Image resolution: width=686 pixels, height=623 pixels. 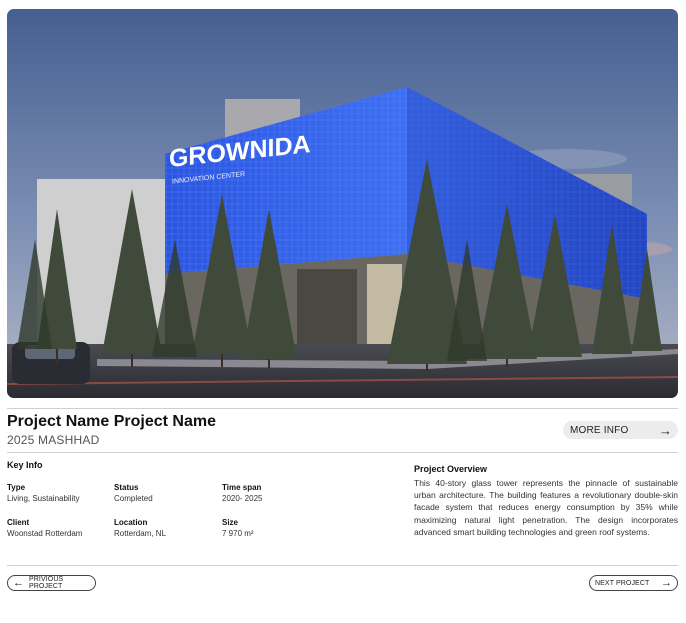 What do you see at coordinates (242, 487) in the screenshot?
I see `info-key: Time span` at bounding box center [242, 487].